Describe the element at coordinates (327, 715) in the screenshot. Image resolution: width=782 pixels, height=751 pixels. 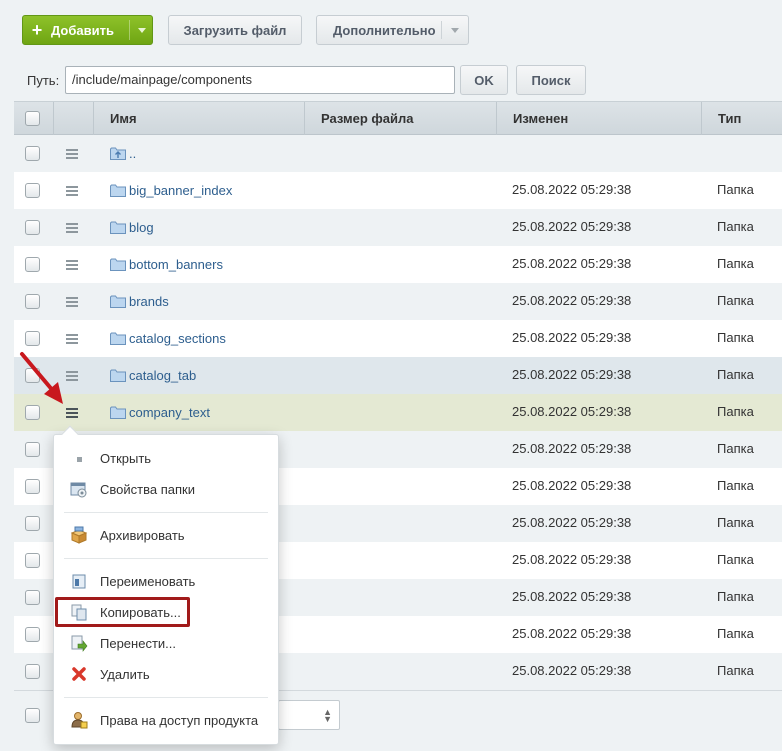
I see `updown-arrows-icon: ▲ ▼` at that location.